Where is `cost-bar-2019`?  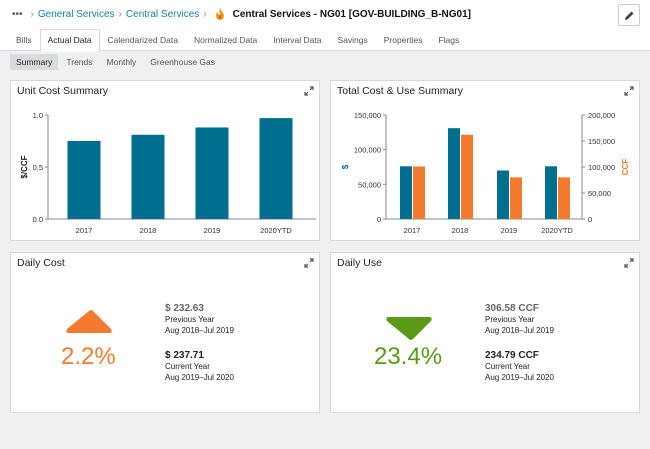
cost-bar-2019 is located at coordinates (503, 194).